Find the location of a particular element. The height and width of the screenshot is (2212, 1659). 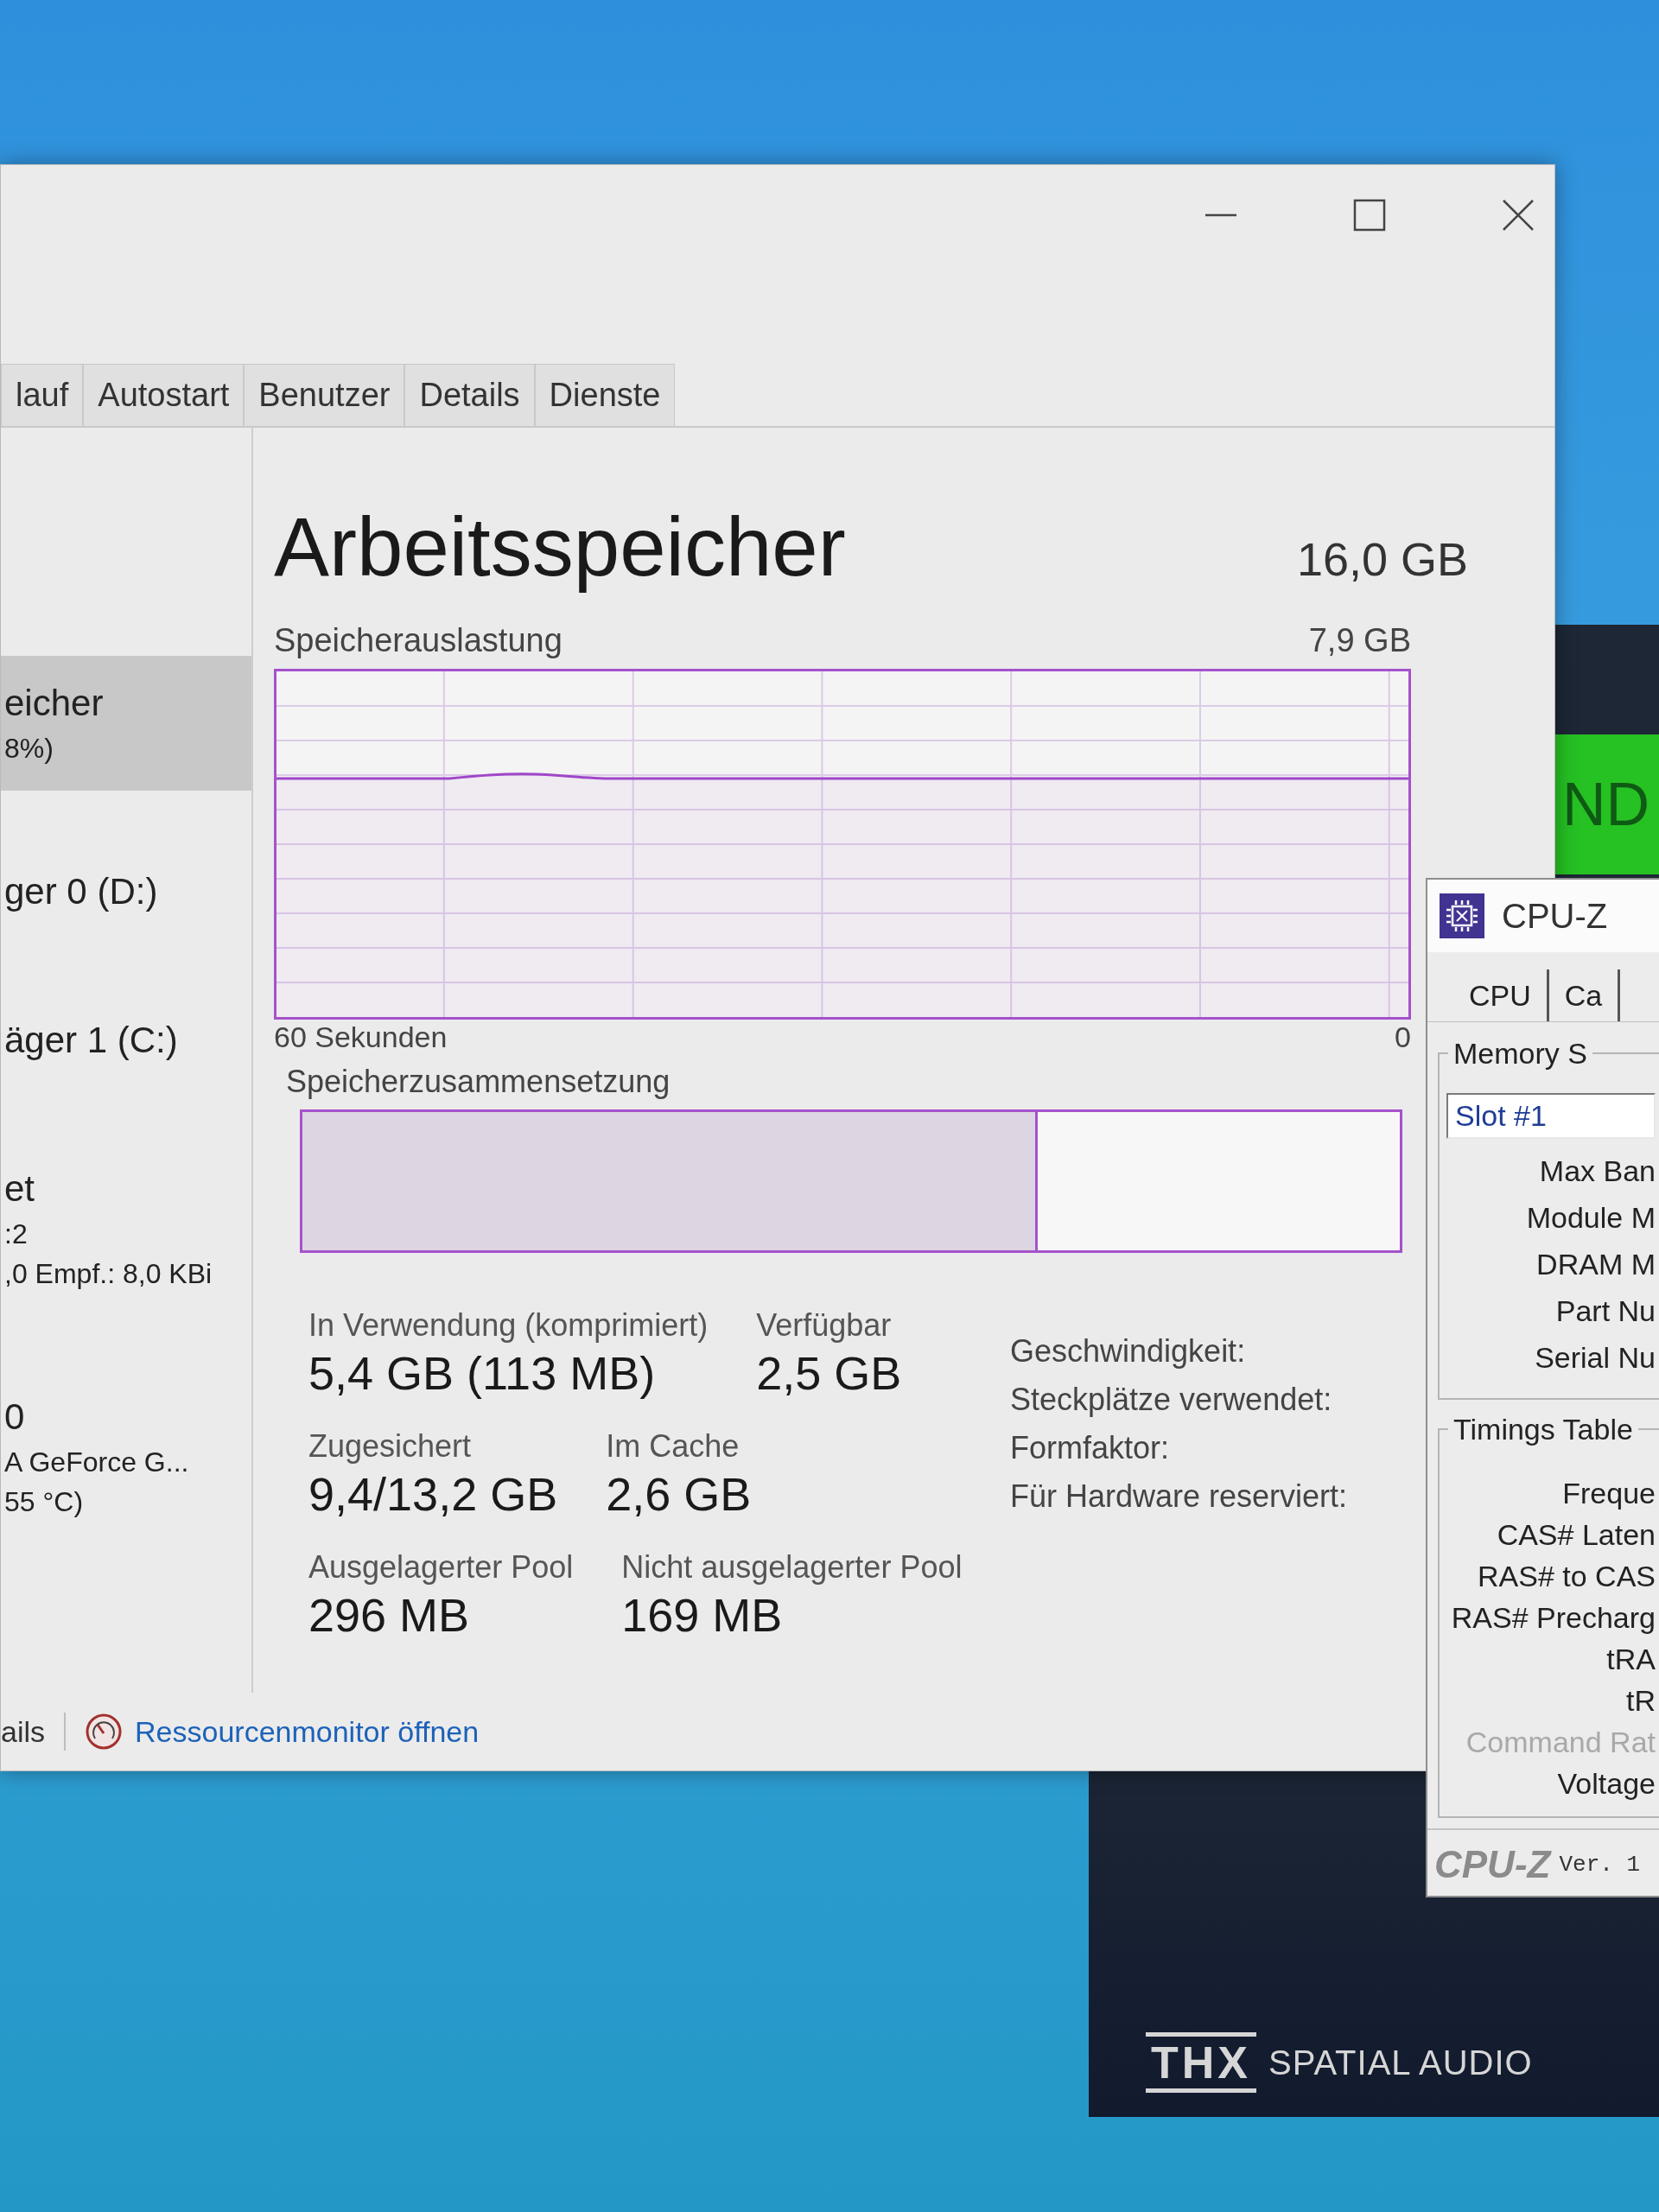

field-label: Voltage is located at coordinates (1606, 1784).